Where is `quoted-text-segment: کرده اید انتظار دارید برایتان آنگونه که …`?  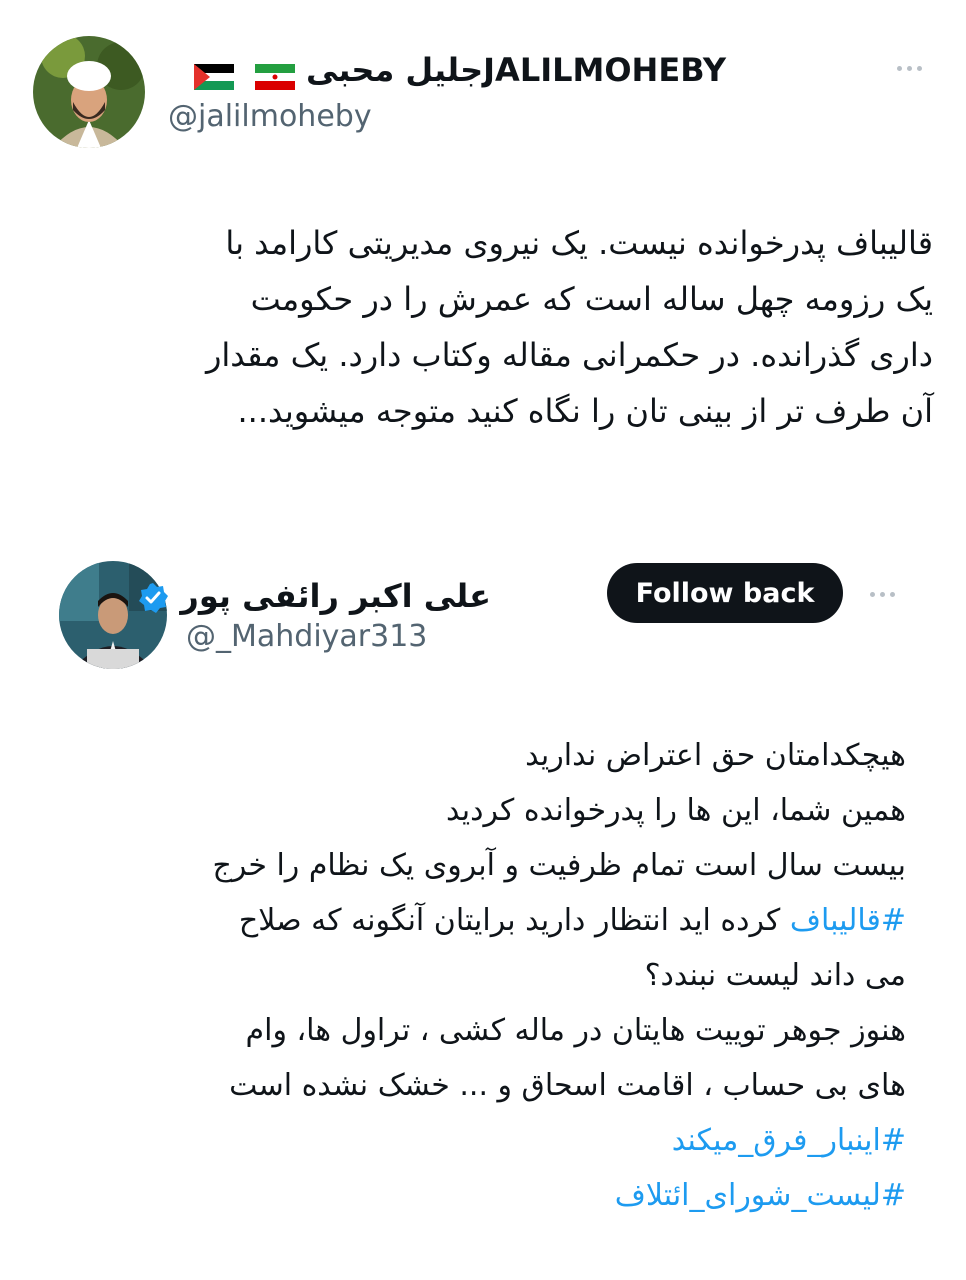
quoted-text-segment: کرده اید انتظار دارید برایتان آنگونه که … is located at coordinates (514, 920).